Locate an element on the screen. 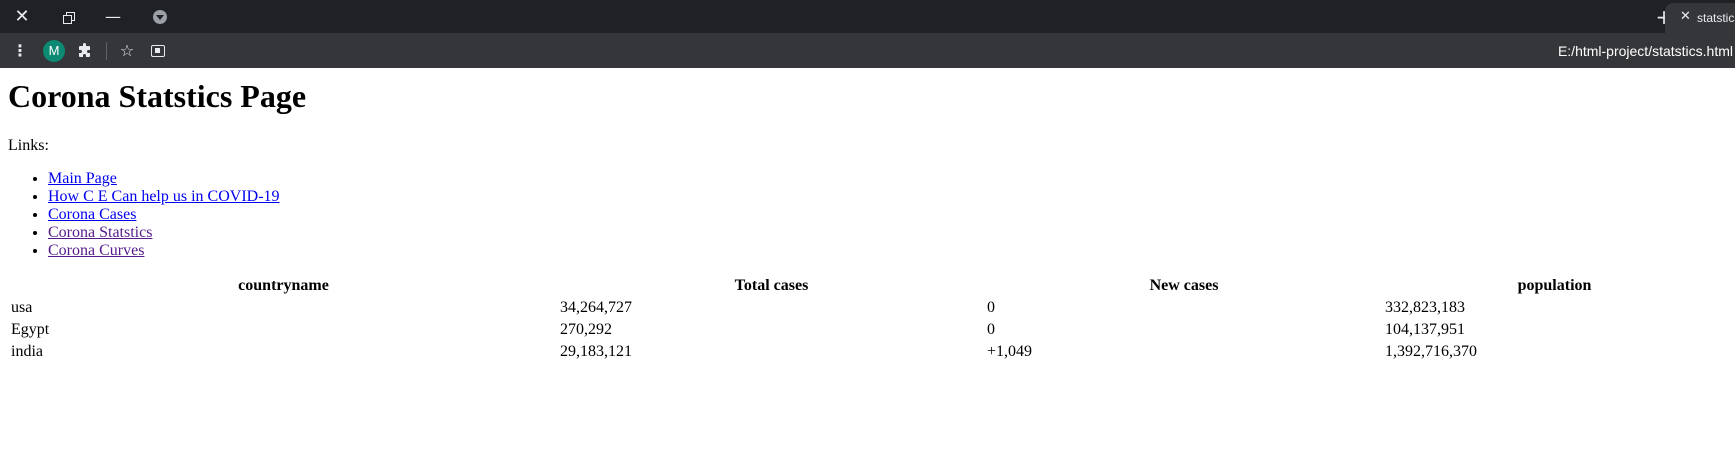  list-item: How C E Can help us in COVID-19 is located at coordinates (164, 197).